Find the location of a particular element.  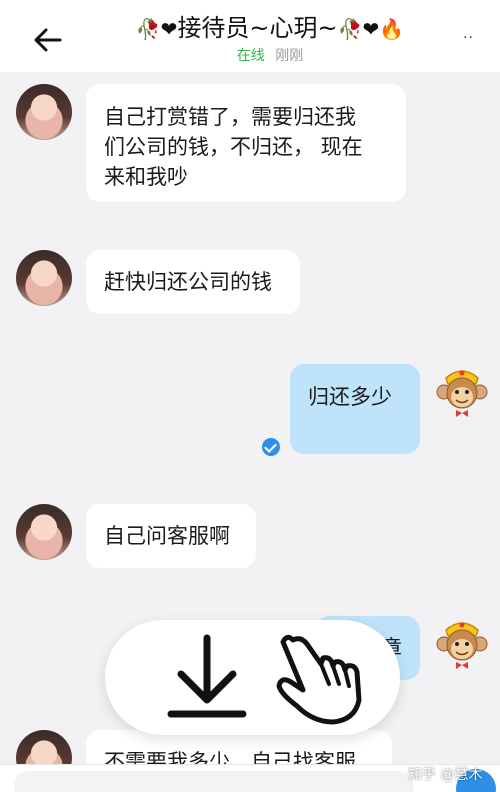

read-check-icon is located at coordinates (271, 447).